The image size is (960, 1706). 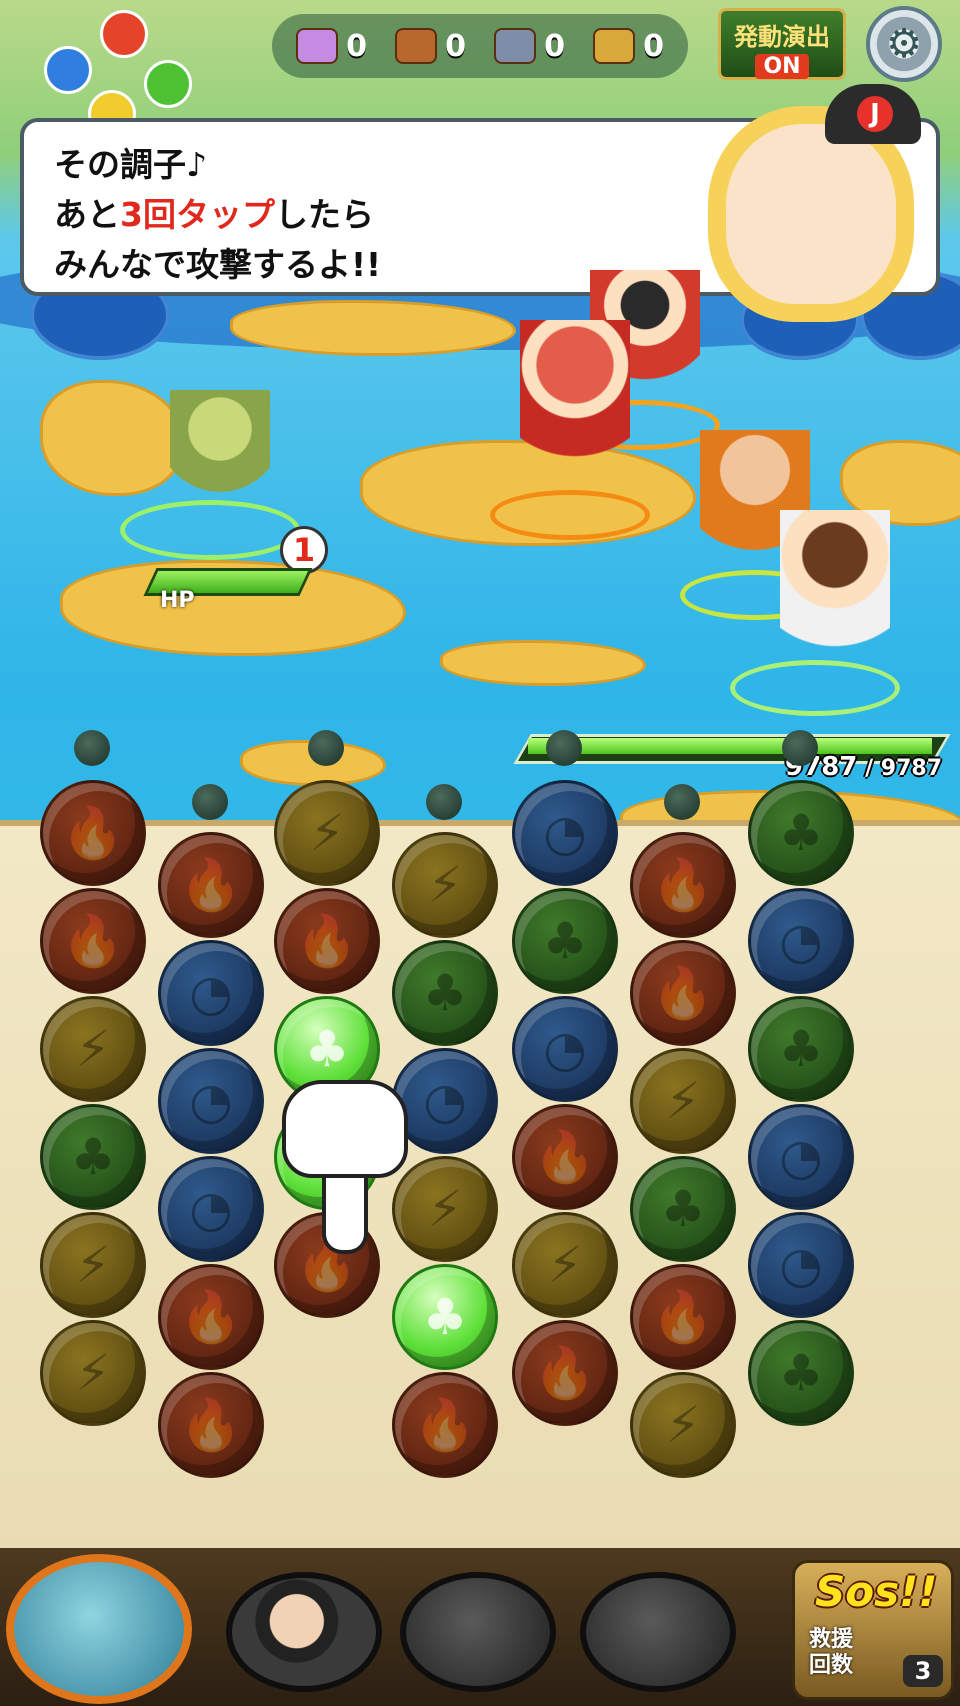 I want to click on skill-effect-toggle-button: 発動演出 ON, so click(x=782, y=44).